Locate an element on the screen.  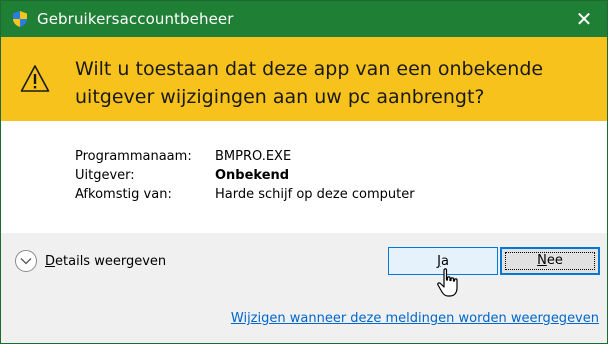
program-name-value: BMPRO.EXE is located at coordinates (253, 156).